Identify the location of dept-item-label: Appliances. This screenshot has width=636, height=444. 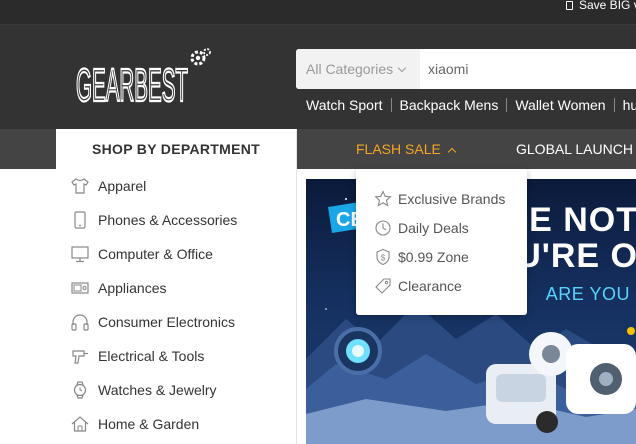
(132, 288).